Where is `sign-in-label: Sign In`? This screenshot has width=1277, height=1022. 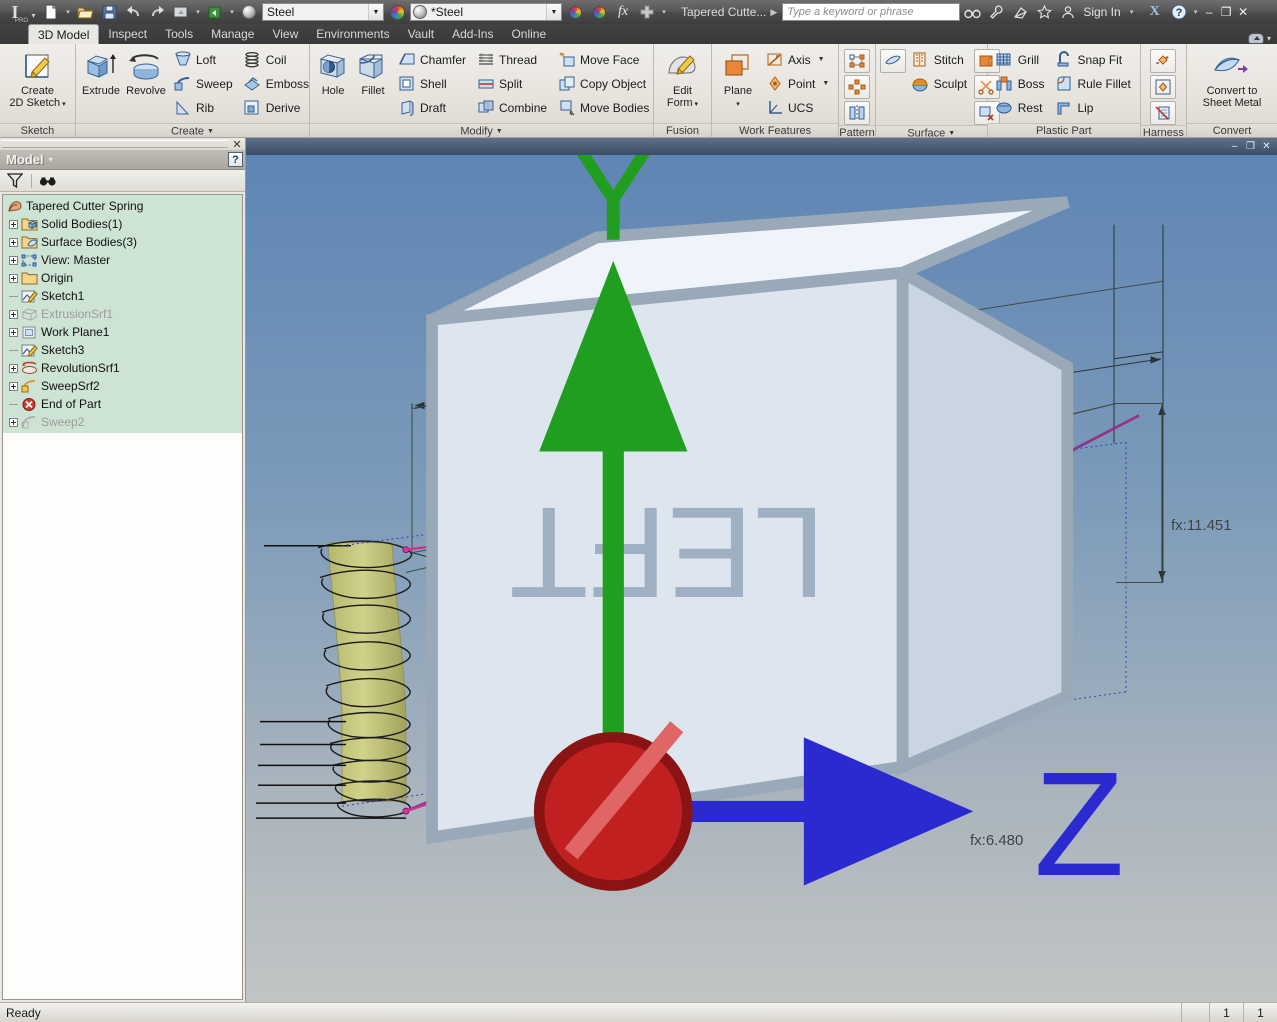
sign-in-label: Sign In is located at coordinates (1101, 12).